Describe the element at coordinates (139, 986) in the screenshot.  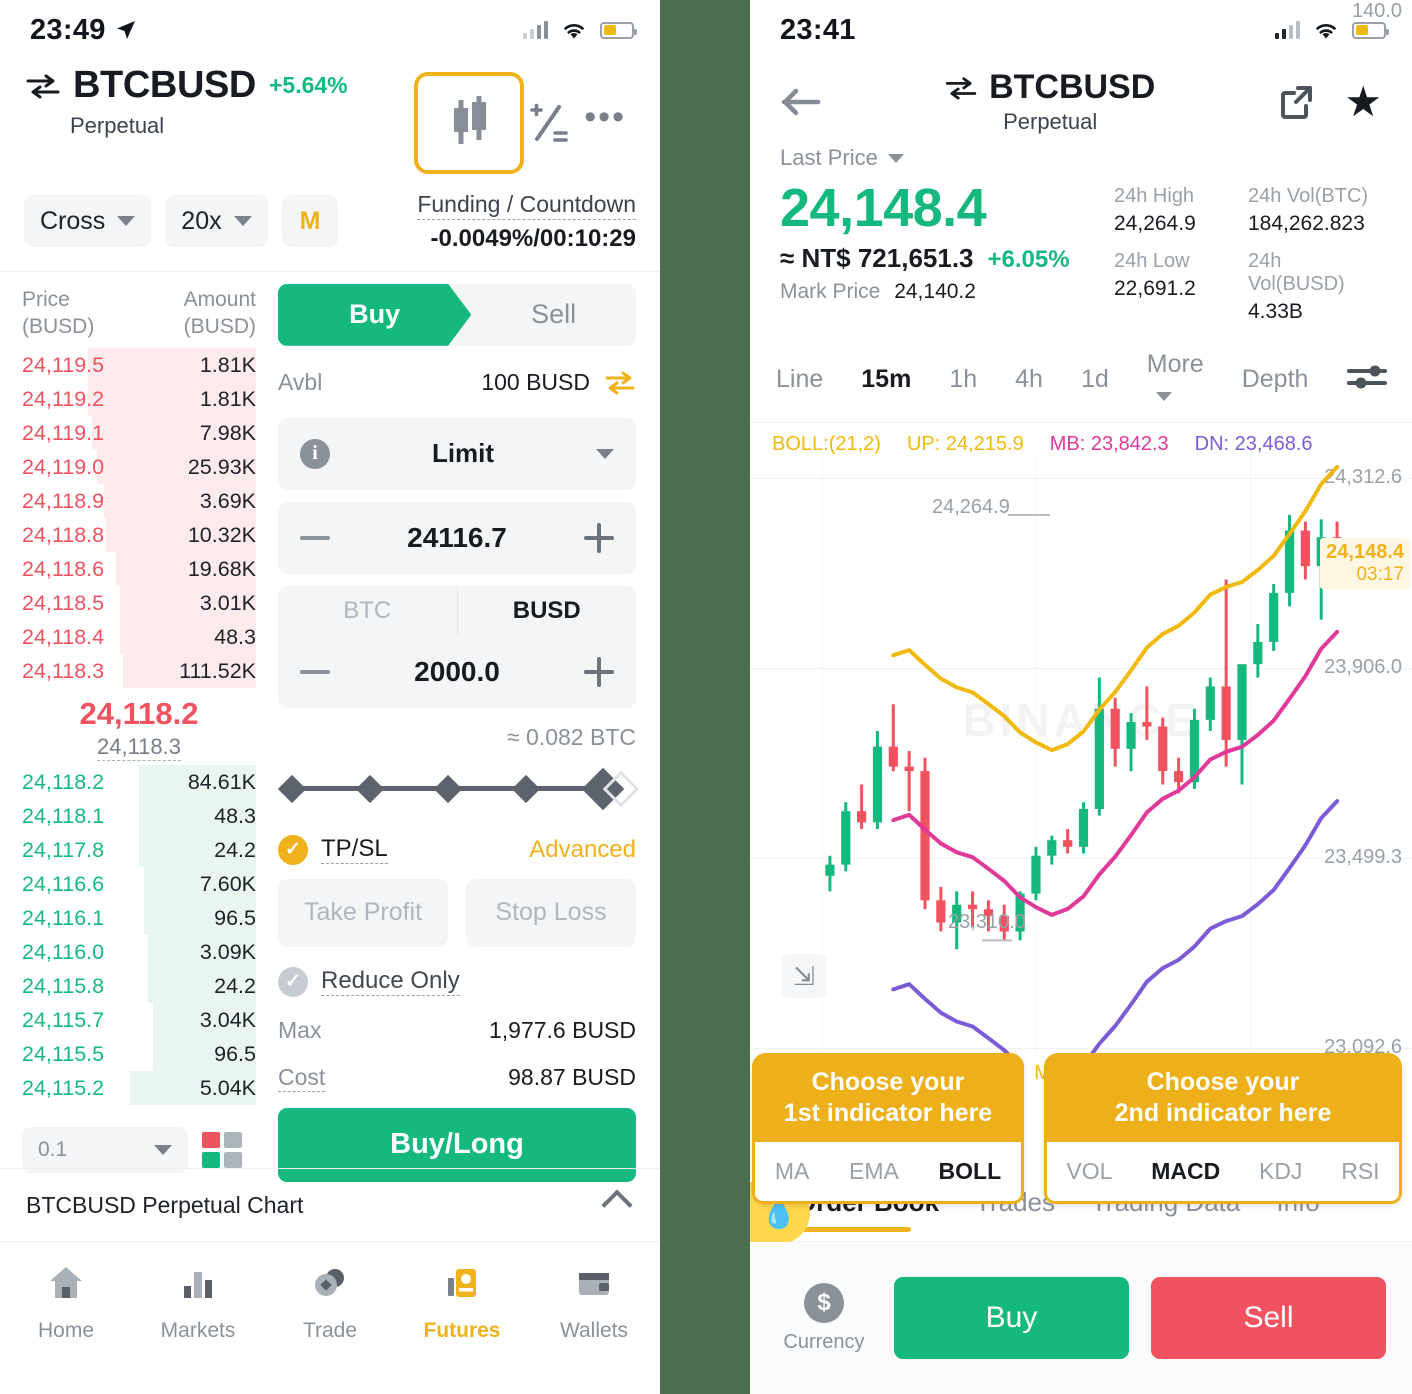
I see `order-book-row: 24,115.8 24.2` at that location.